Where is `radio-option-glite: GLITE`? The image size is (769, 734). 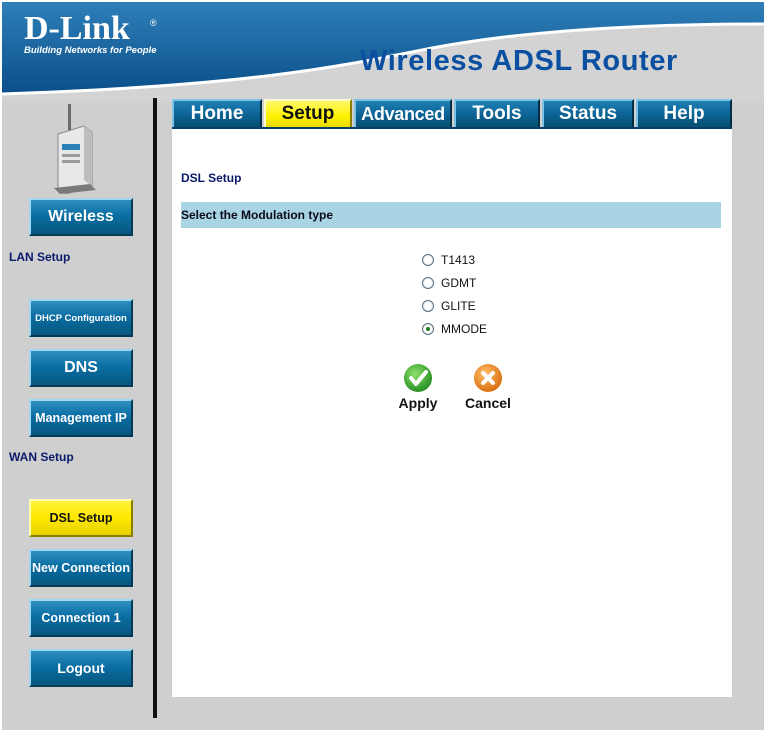 radio-option-glite: GLITE is located at coordinates (449, 306).